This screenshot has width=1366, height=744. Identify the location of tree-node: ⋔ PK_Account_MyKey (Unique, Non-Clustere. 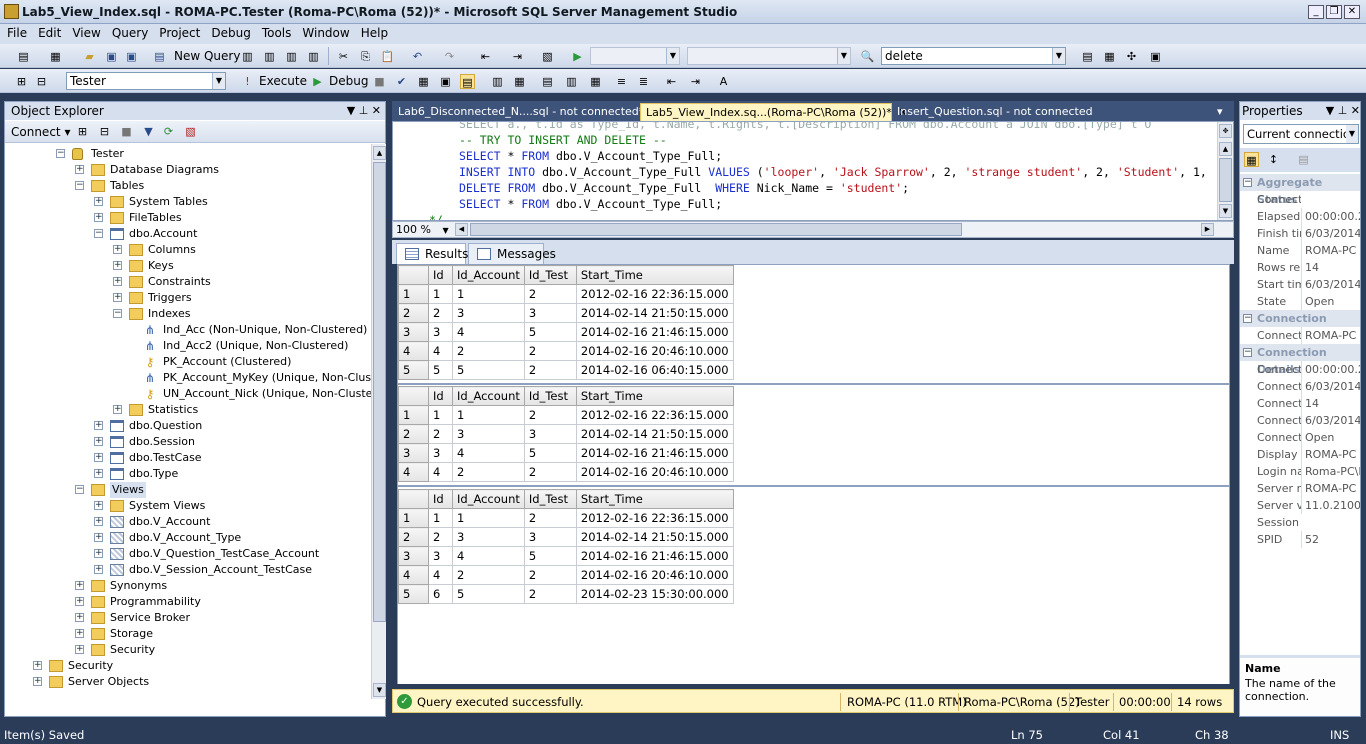
(189, 378).